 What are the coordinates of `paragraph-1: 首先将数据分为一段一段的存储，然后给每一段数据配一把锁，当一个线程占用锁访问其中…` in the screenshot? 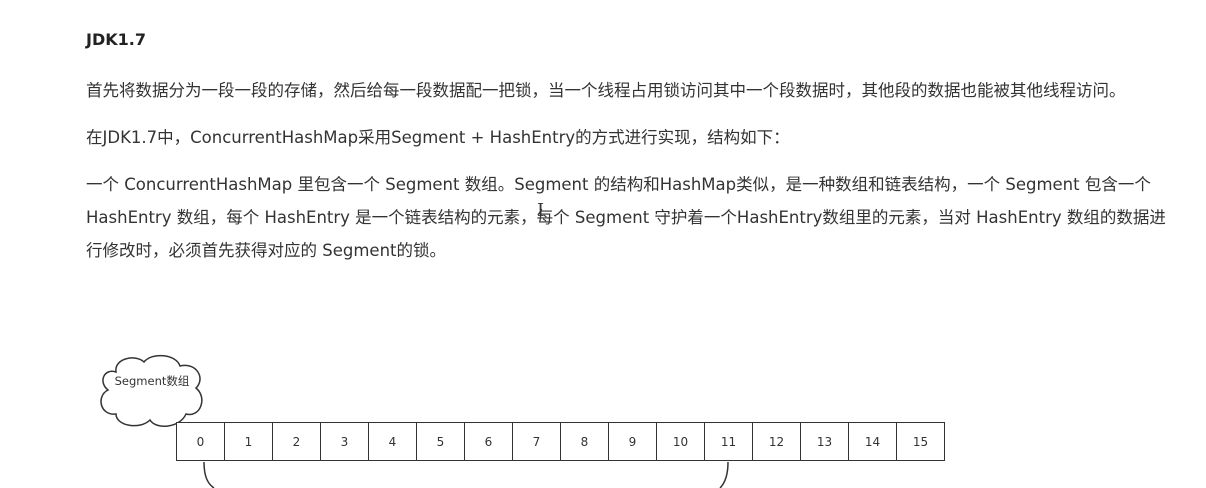 It's located at (606, 90).